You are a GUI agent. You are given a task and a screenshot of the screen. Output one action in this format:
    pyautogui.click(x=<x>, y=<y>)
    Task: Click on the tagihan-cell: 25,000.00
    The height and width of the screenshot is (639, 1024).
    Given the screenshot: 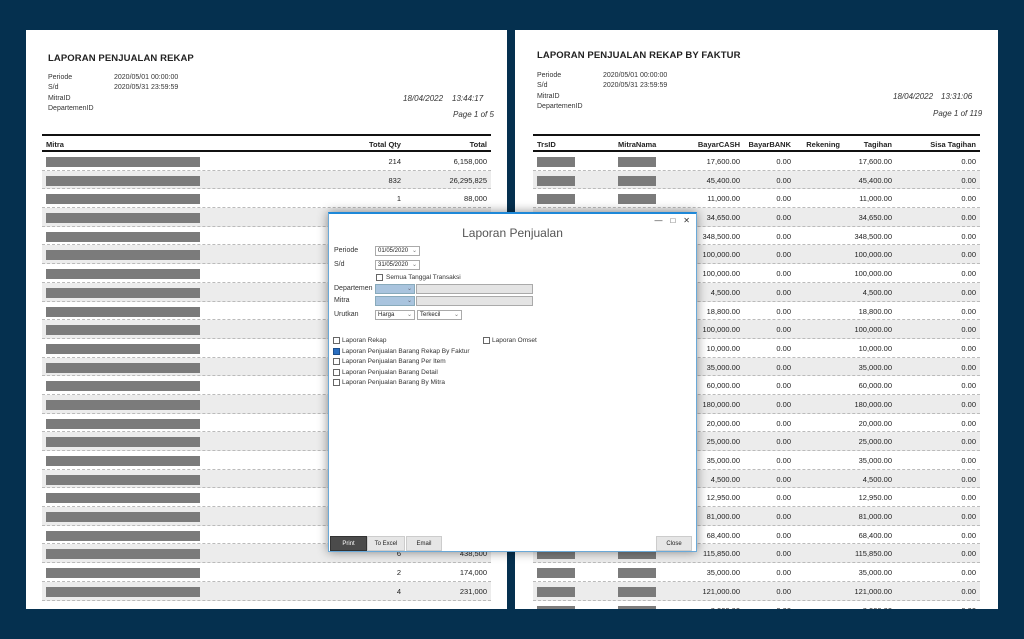 What is the action you would take?
    pyautogui.click(x=875, y=442)
    